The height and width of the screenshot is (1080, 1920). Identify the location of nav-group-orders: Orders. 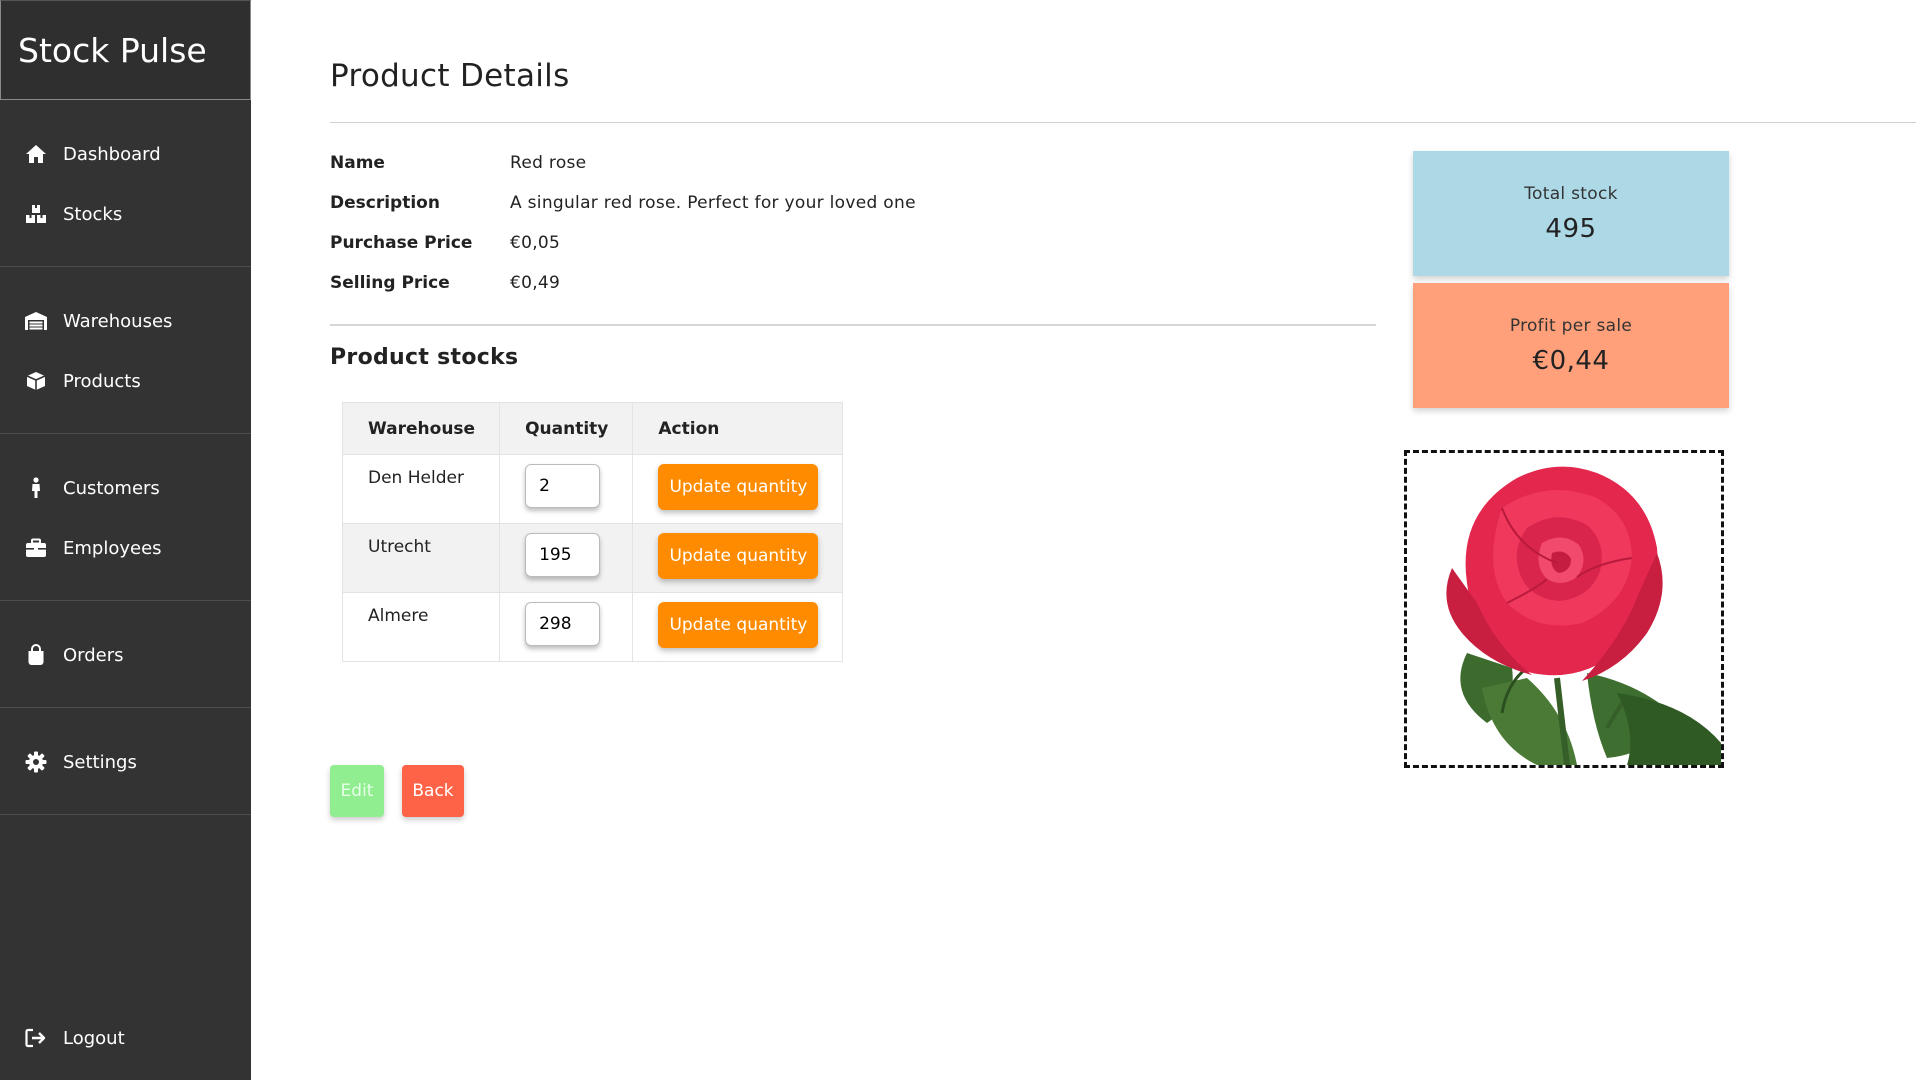
(125, 654).